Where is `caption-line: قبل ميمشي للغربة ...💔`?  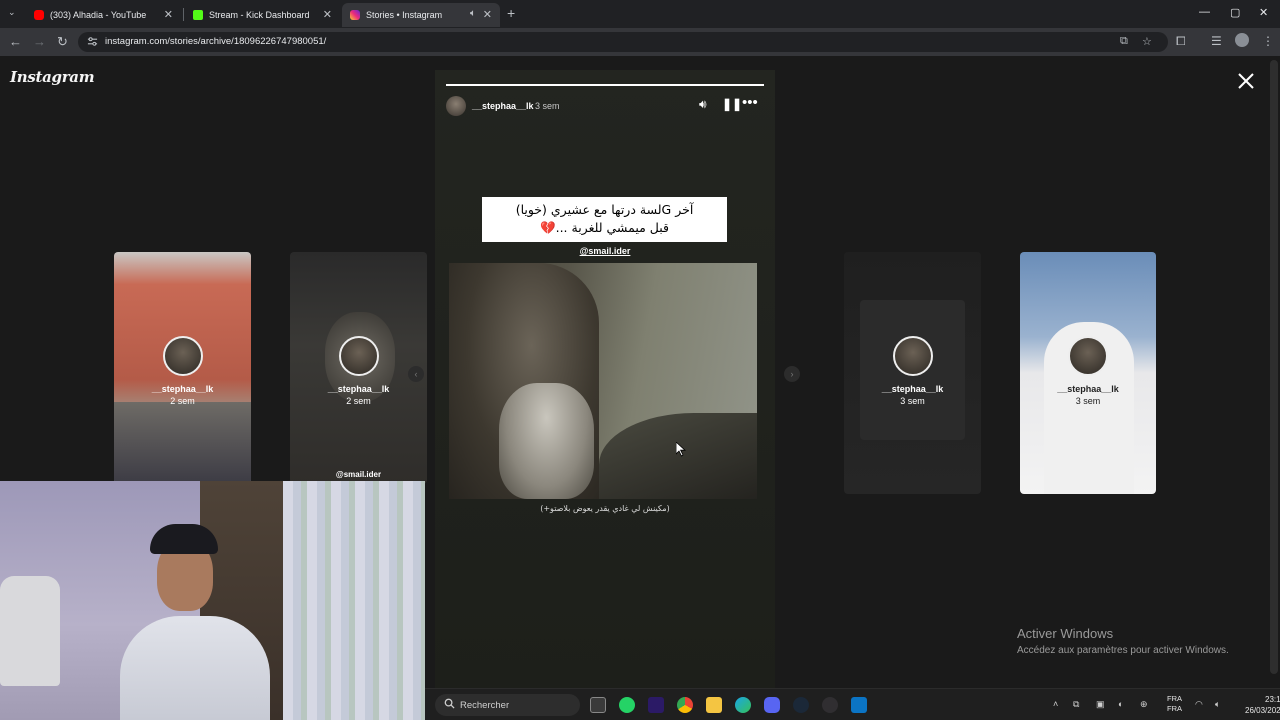 caption-line: قبل ميمشي للغربة ...💔 is located at coordinates (604, 227).